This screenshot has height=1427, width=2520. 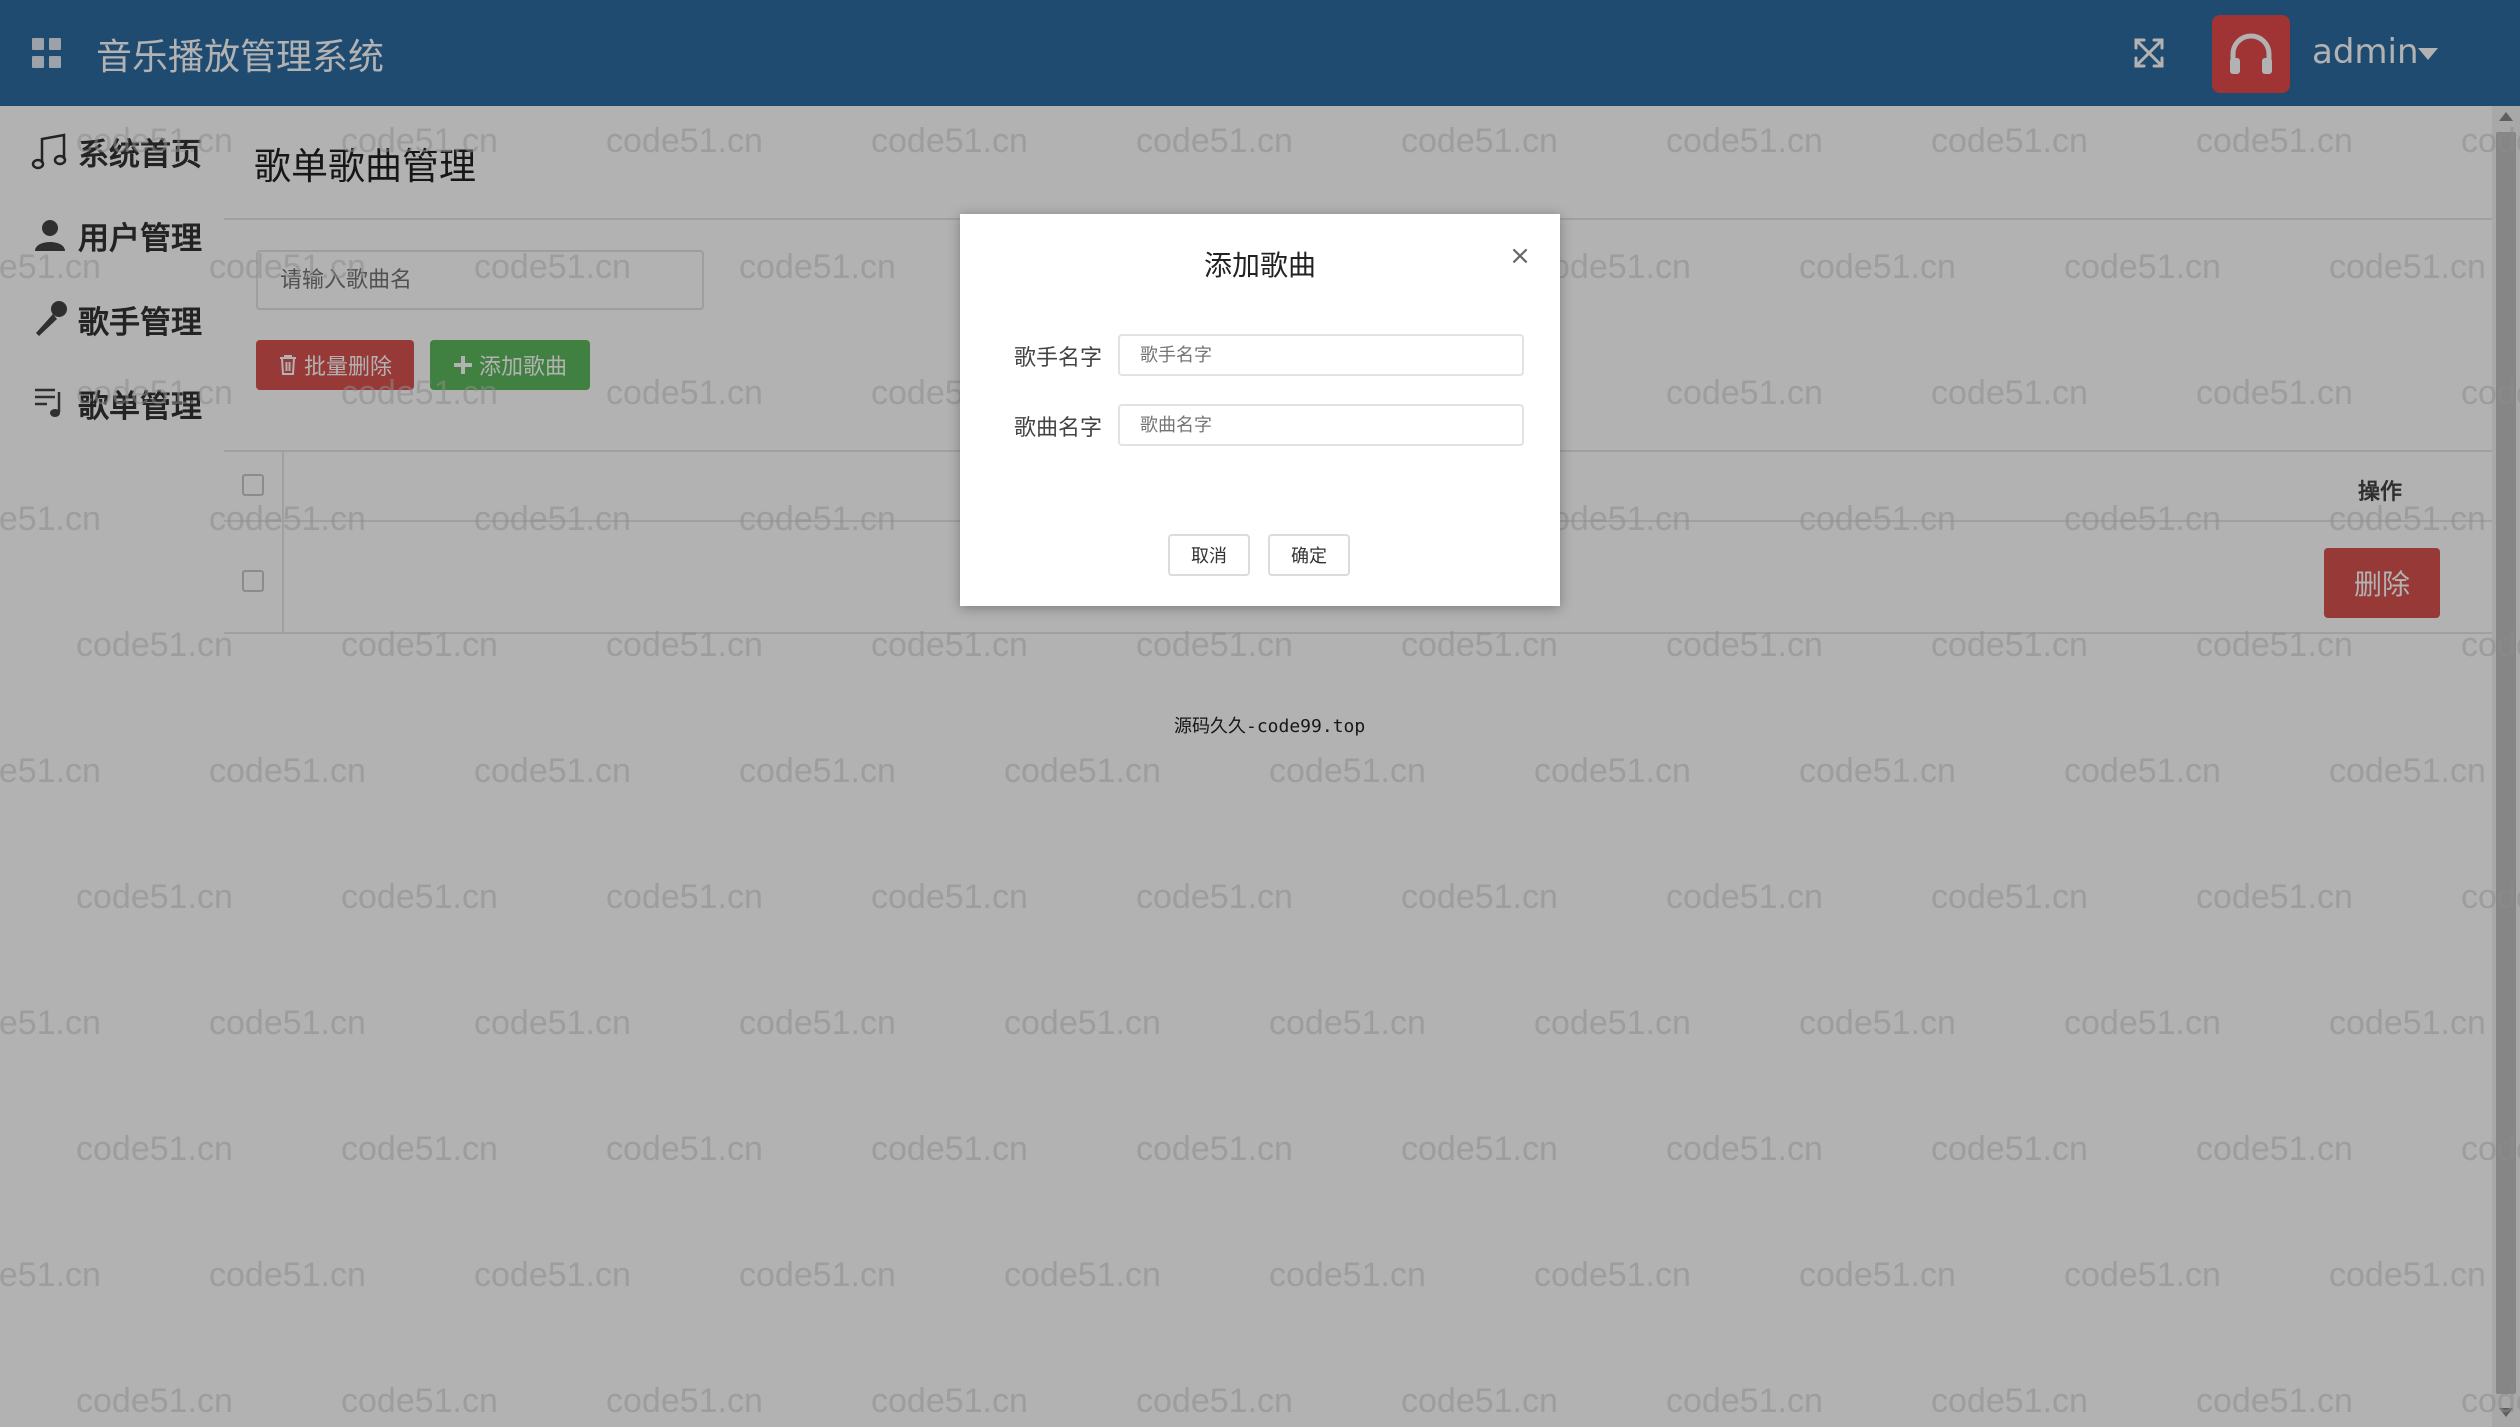 What do you see at coordinates (1209, 555) in the screenshot?
I see `cancel-button: 取消` at bounding box center [1209, 555].